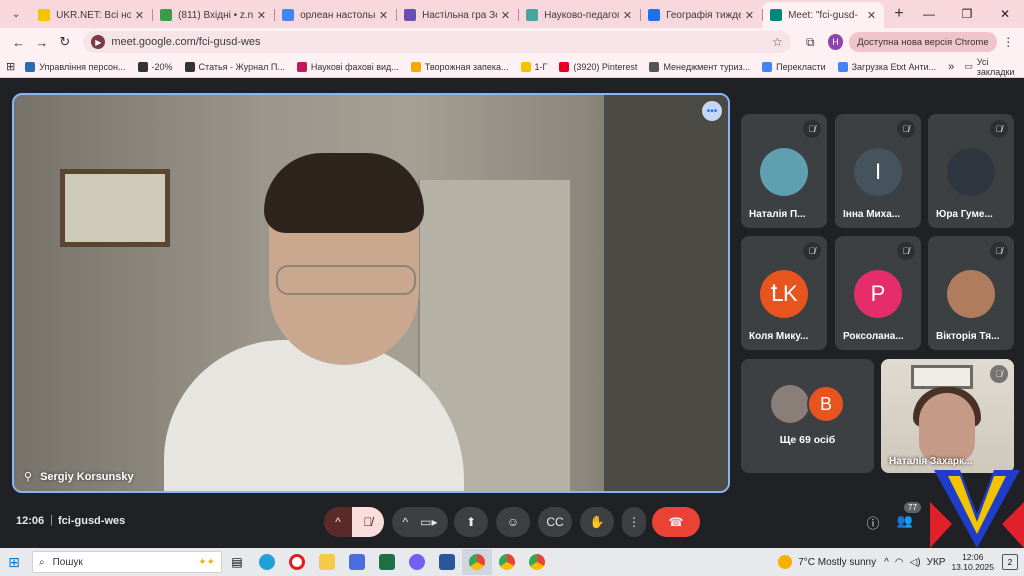 This screenshot has height=576, width=1024. I want to click on address-bar: ▶ meet.google.com/fci-gusd-wes ☆, so click(437, 42).